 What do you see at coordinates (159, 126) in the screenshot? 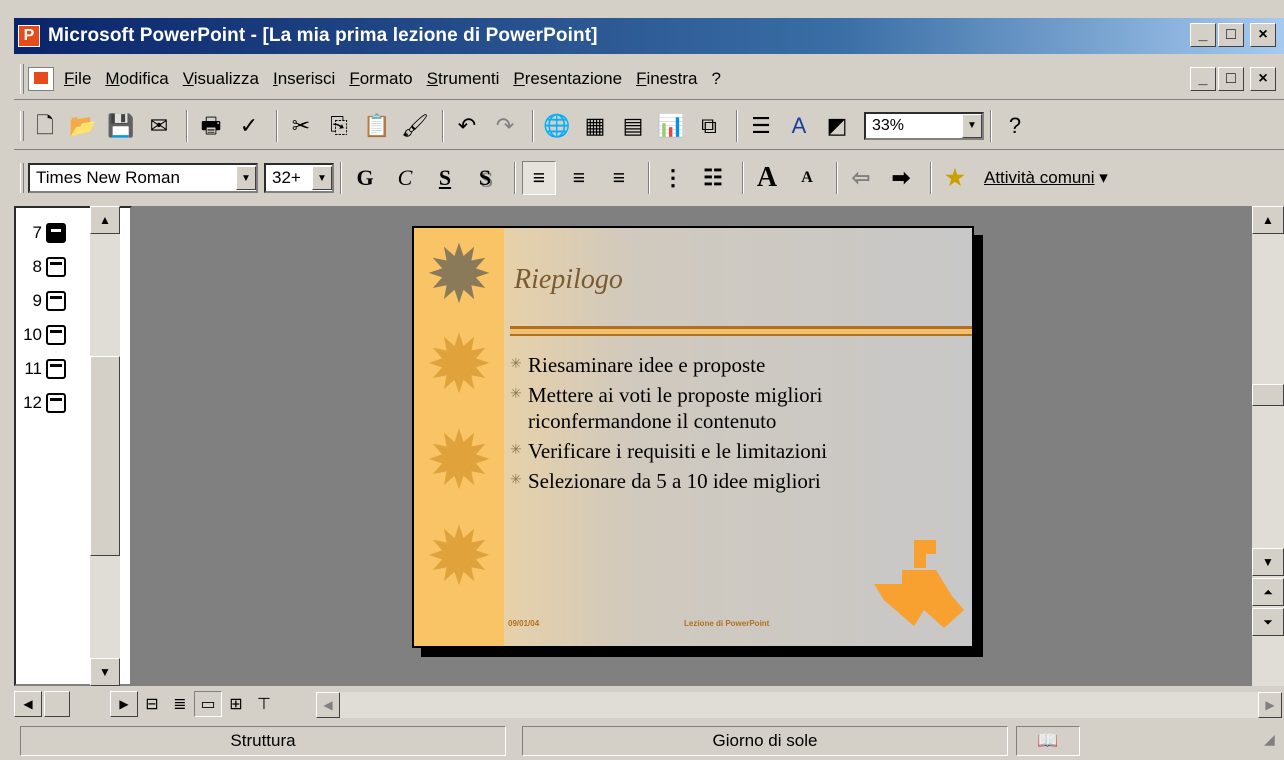
I see `email-icon: ✉` at bounding box center [159, 126].